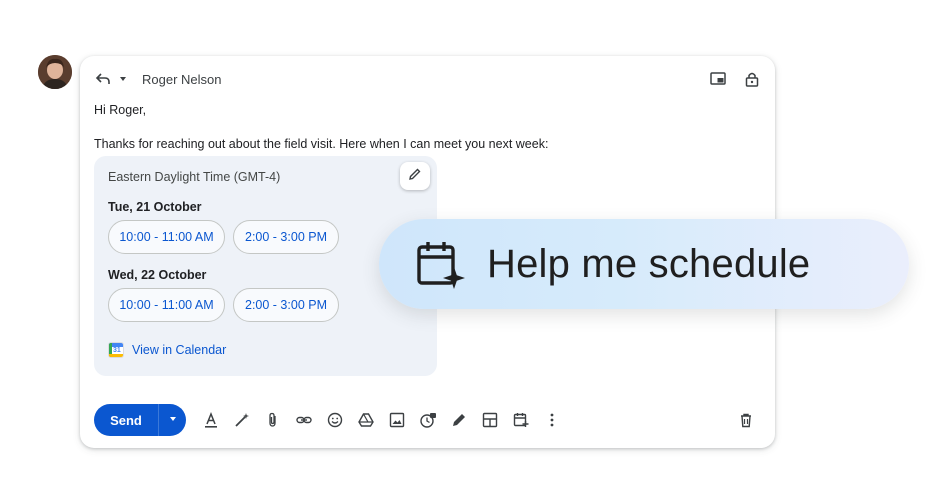 The height and width of the screenshot is (500, 950). I want to click on send-button-group: Send, so click(140, 420).